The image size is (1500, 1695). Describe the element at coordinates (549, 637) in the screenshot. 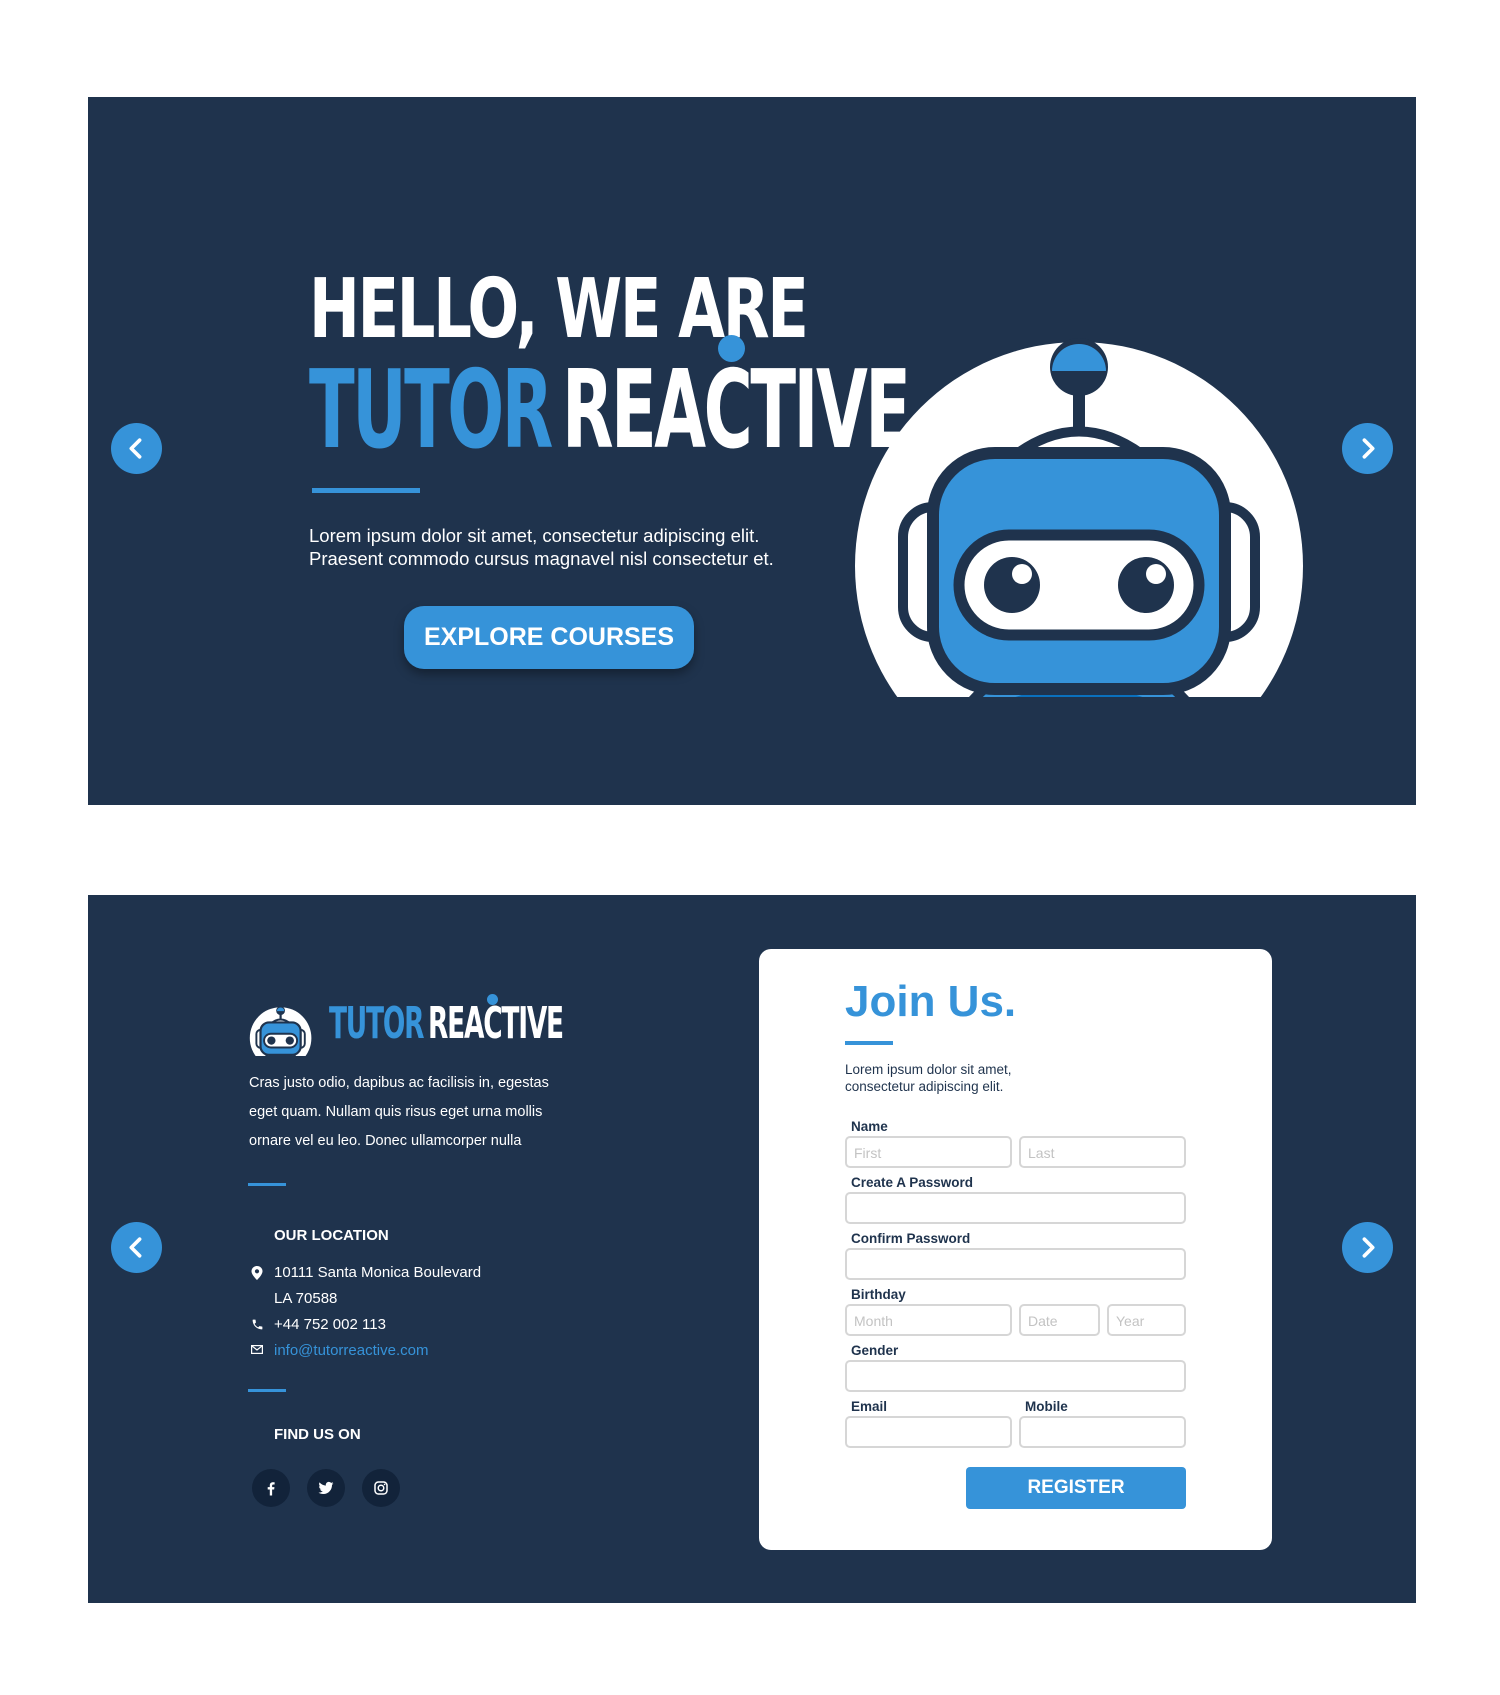

I see `explore-courses-button: EXPLORE COURSES` at that location.